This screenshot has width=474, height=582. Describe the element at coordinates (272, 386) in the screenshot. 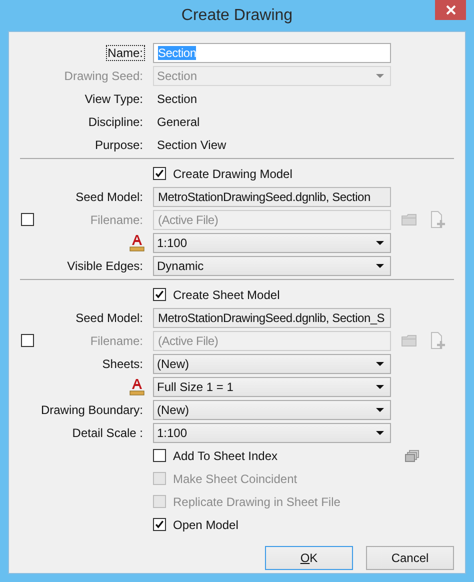

I see `dropdown: Full Size 1 = 1` at that location.